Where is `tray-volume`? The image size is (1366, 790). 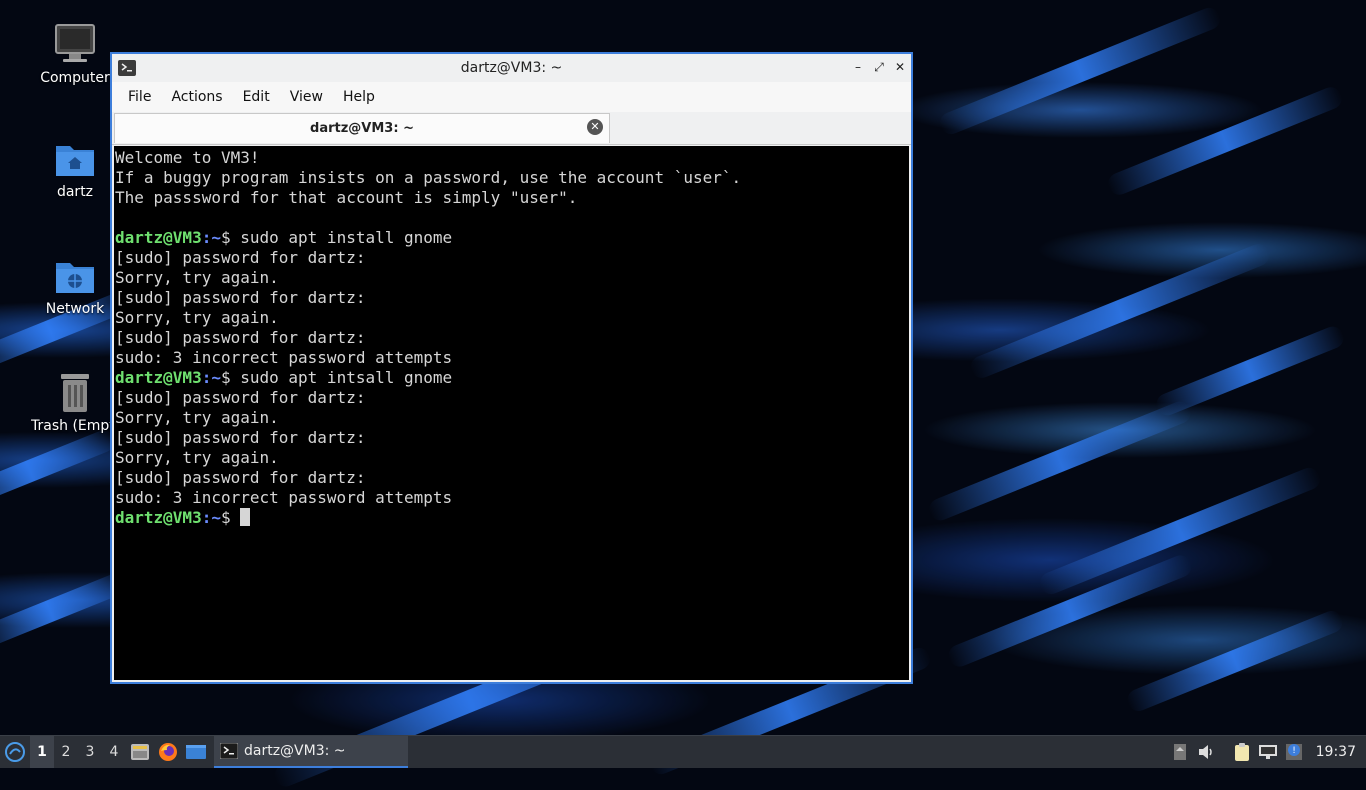 tray-volume is located at coordinates (1206, 752).